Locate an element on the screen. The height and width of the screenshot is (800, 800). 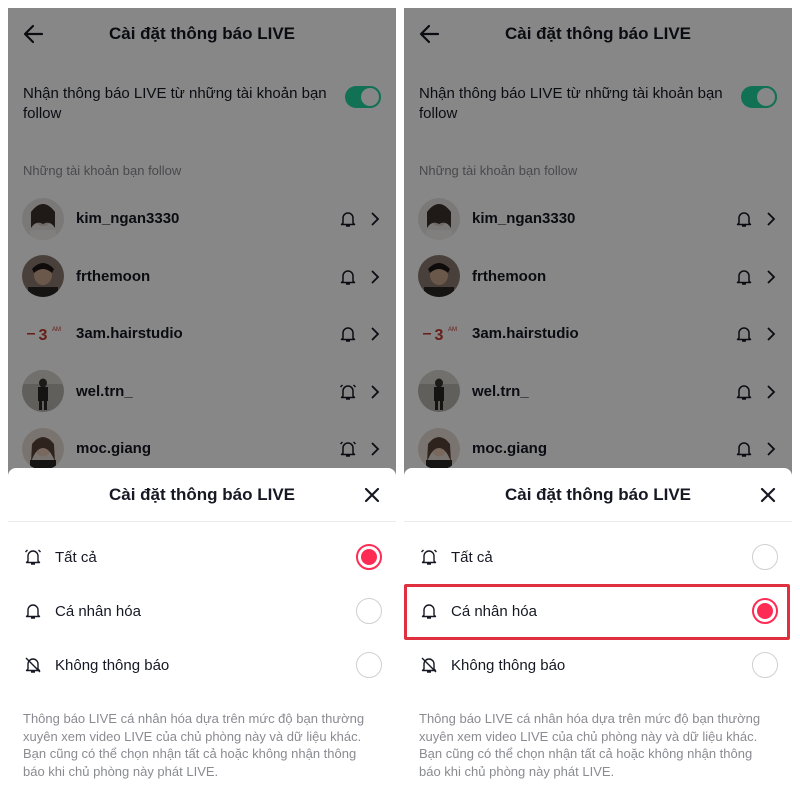
panel-divider is located at coordinates (400, 400).